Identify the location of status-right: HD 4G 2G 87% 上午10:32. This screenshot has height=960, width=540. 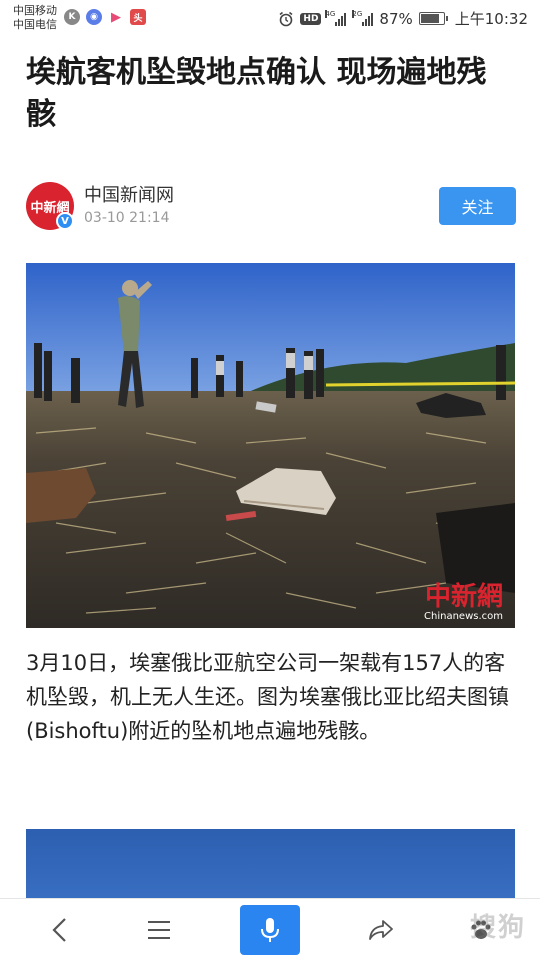
(403, 18).